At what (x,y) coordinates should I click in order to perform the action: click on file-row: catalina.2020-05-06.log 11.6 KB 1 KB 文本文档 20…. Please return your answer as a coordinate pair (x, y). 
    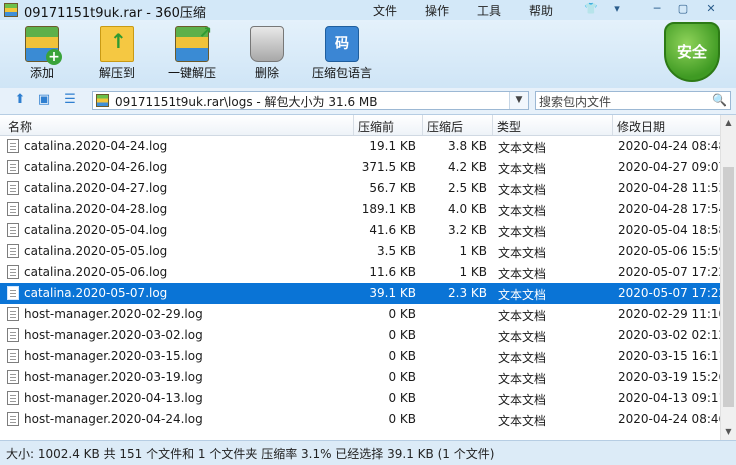
    Looking at the image, I should click on (363, 272).